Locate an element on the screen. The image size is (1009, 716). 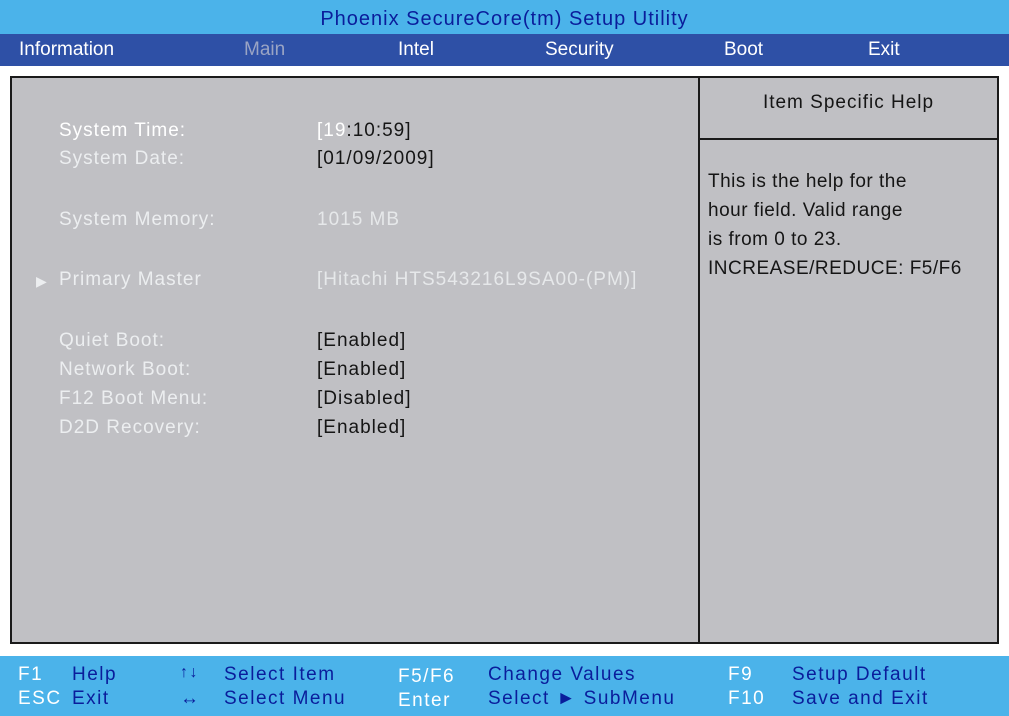
f9-key: F9 is located at coordinates (741, 674).